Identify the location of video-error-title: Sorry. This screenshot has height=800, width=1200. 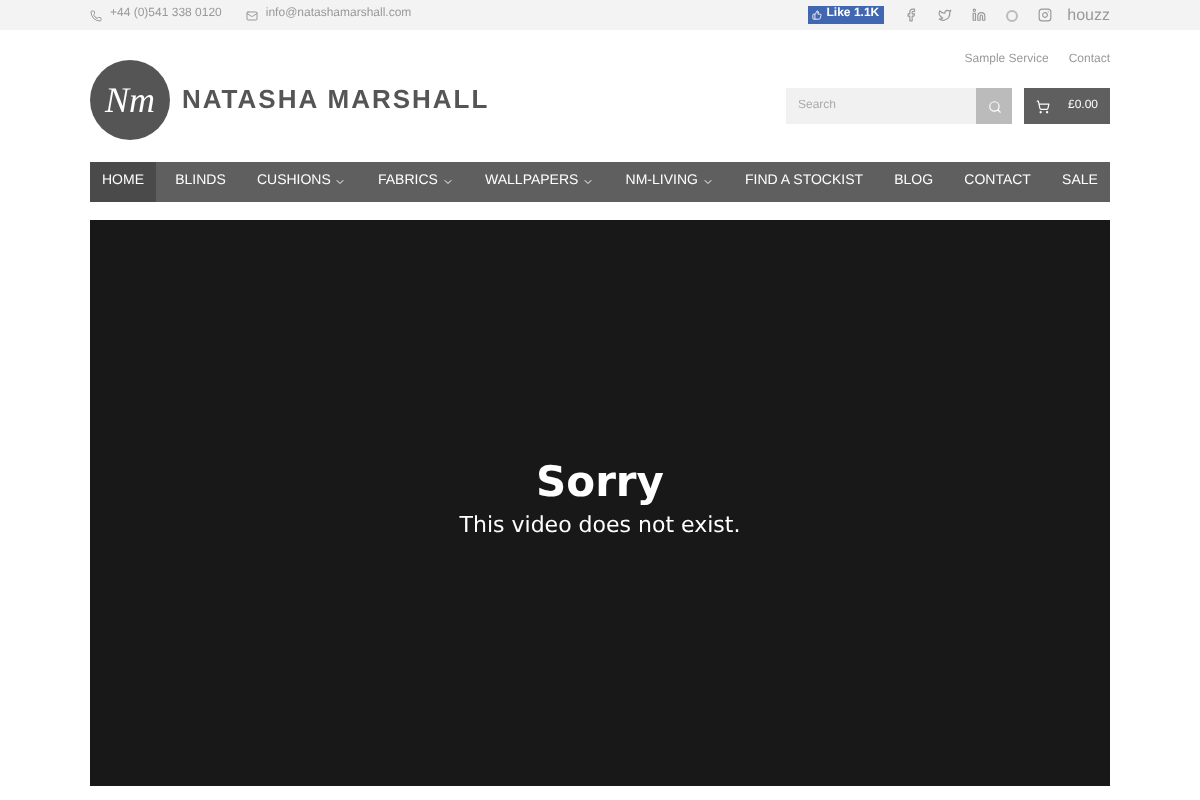
(600, 483).